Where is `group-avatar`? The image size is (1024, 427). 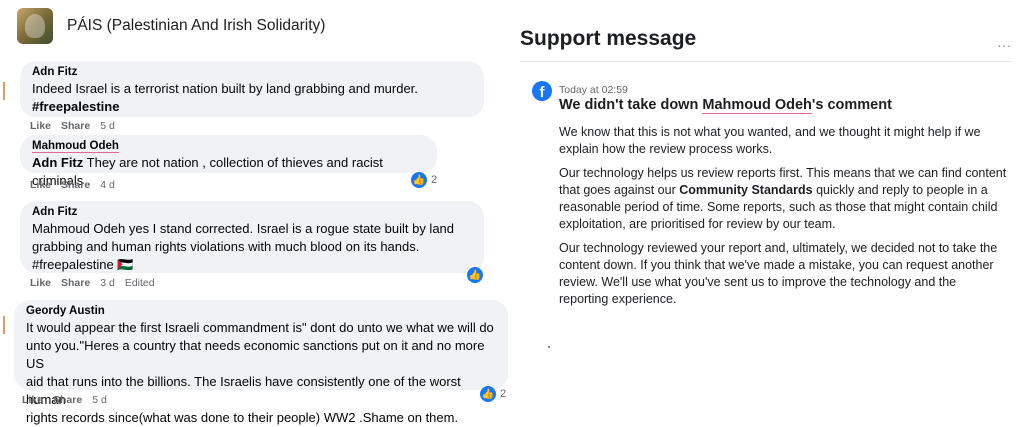
group-avatar is located at coordinates (35, 26).